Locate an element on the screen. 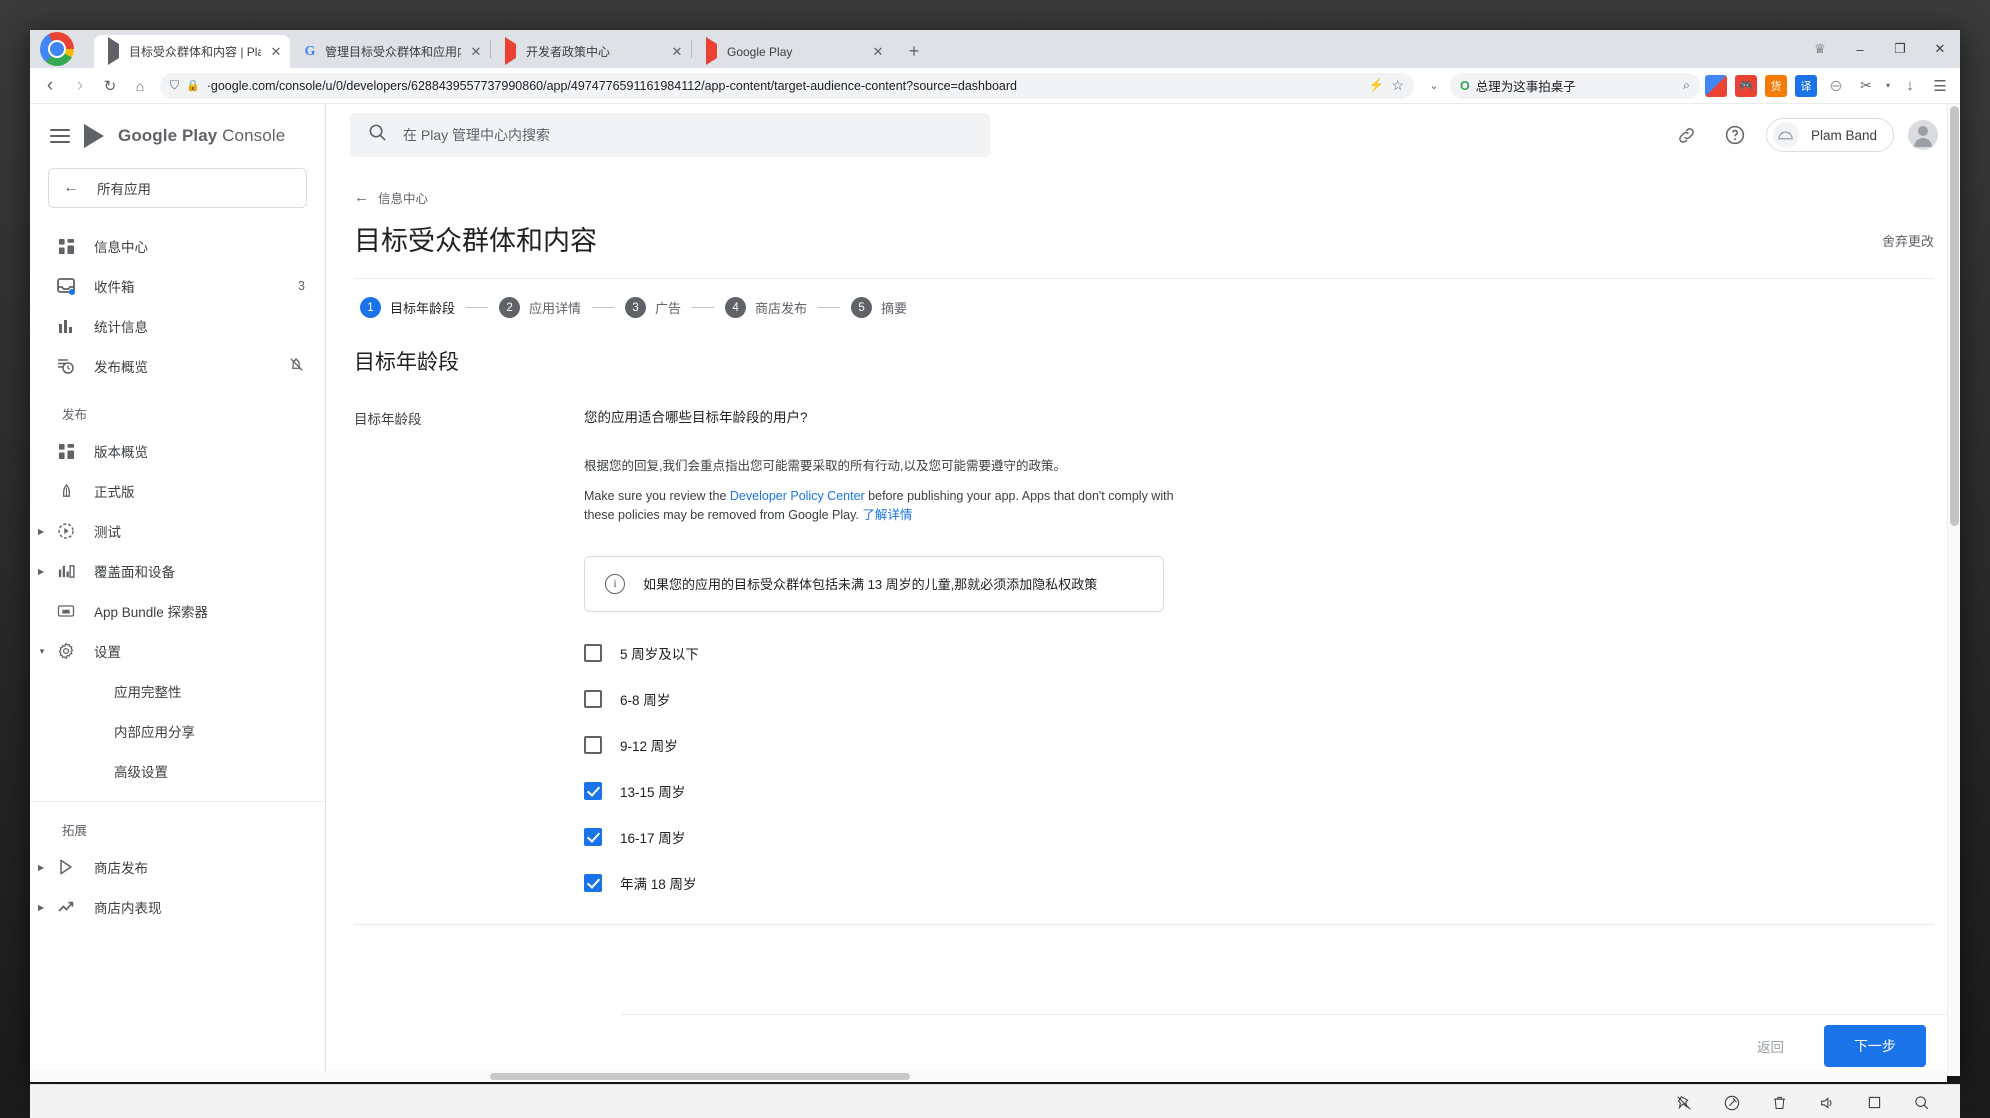 The width and height of the screenshot is (1990, 1118). sidebar-item-reach-devices: ▶ 覆盖面和设备 is located at coordinates (177, 571).